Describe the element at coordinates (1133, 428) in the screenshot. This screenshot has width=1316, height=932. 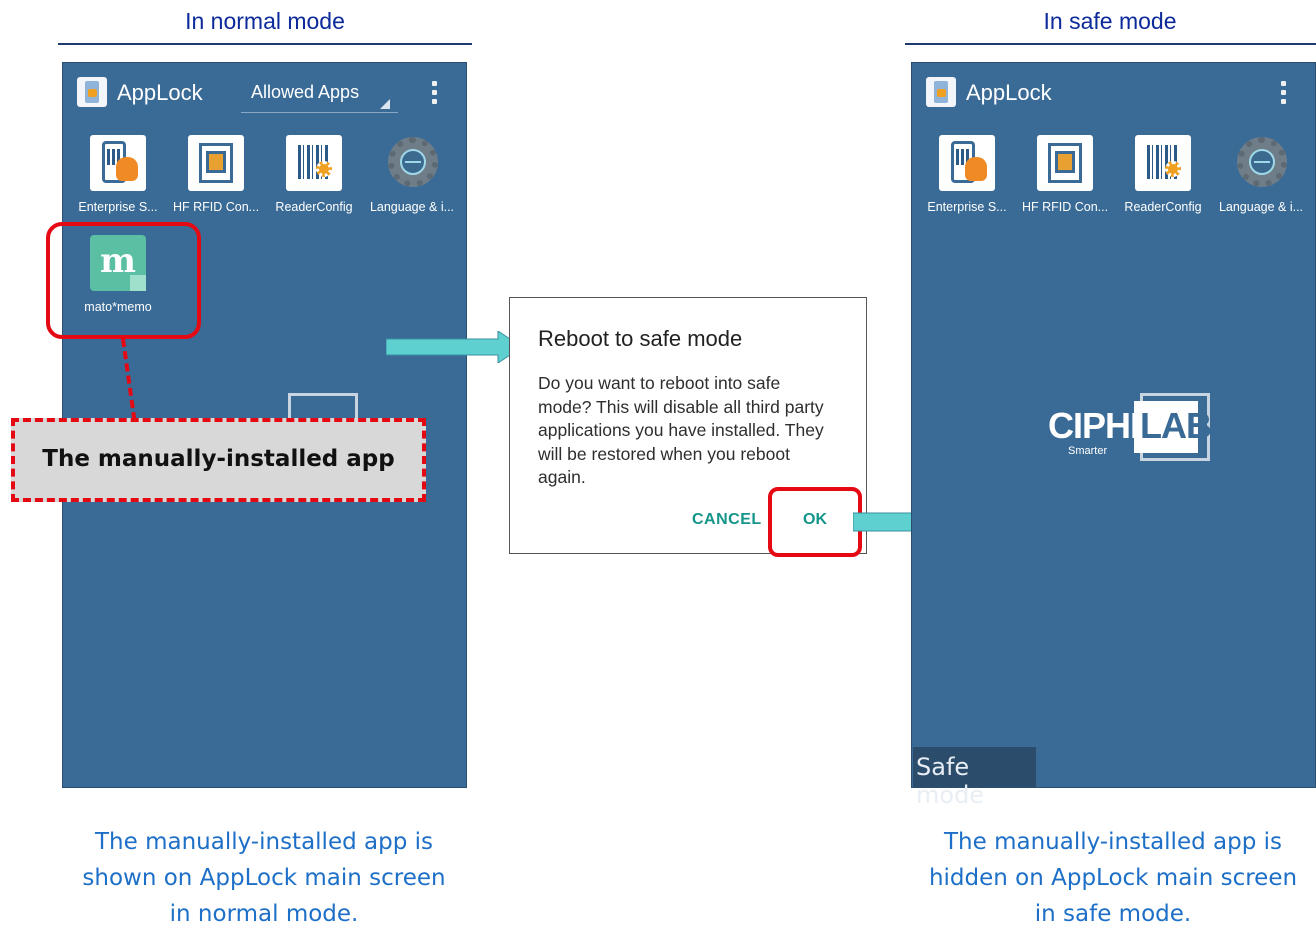
I see `cipherlab-logo: CIPHER LAB Smarter` at that location.